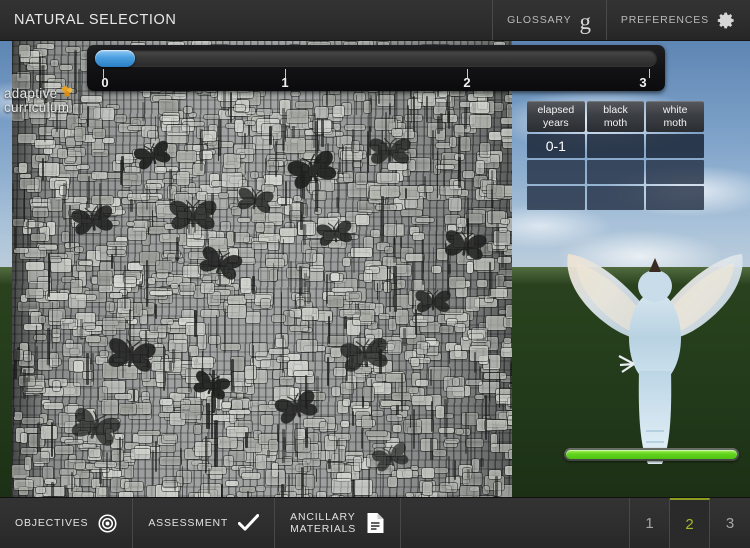 This screenshot has width=750, height=548. I want to click on preferences-label: PREFERENCES, so click(664, 20).